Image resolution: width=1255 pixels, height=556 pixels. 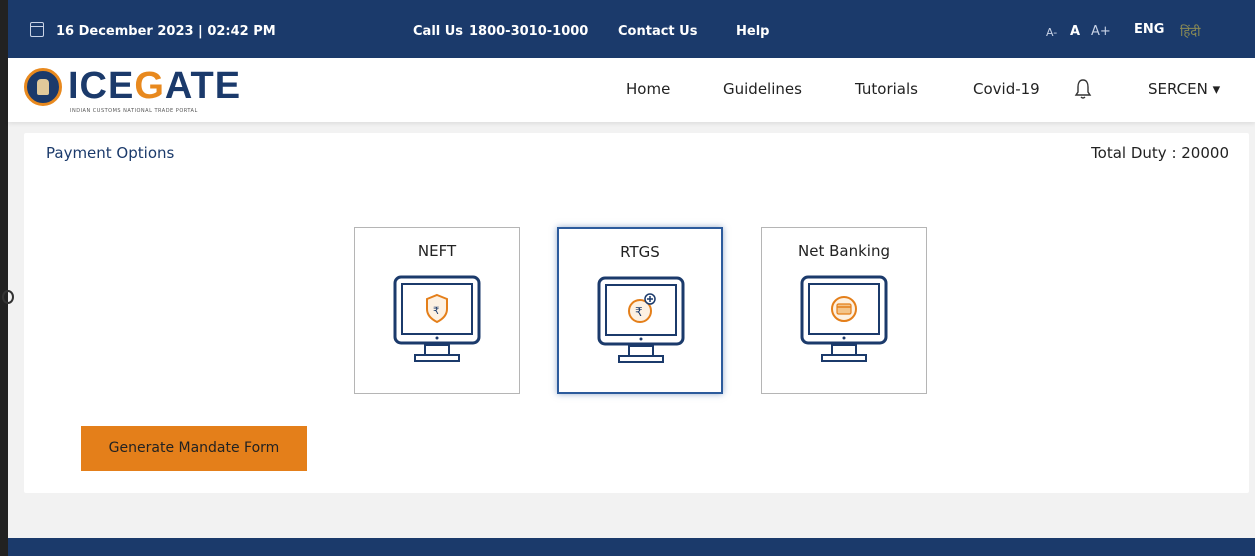 What do you see at coordinates (110, 153) in the screenshot?
I see `page-title: Payment Options` at bounding box center [110, 153].